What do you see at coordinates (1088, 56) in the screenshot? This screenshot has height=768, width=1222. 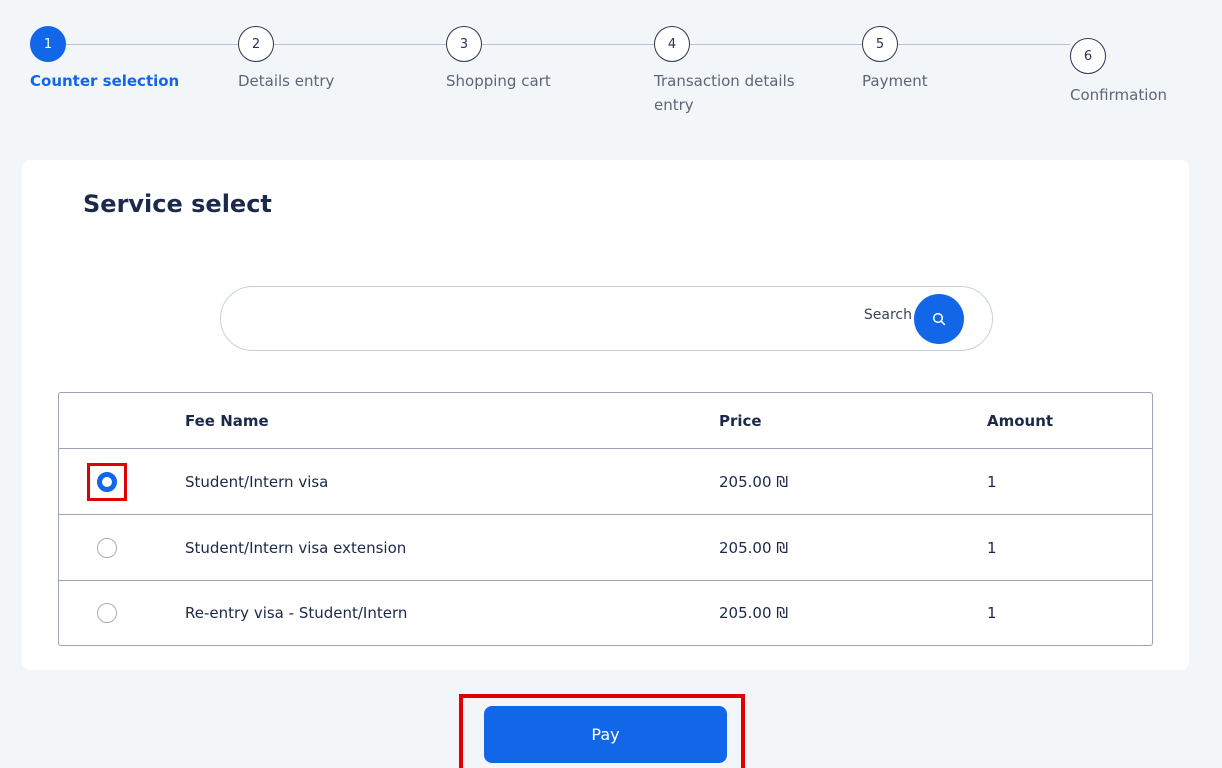 I see `step-6-circle: 6` at bounding box center [1088, 56].